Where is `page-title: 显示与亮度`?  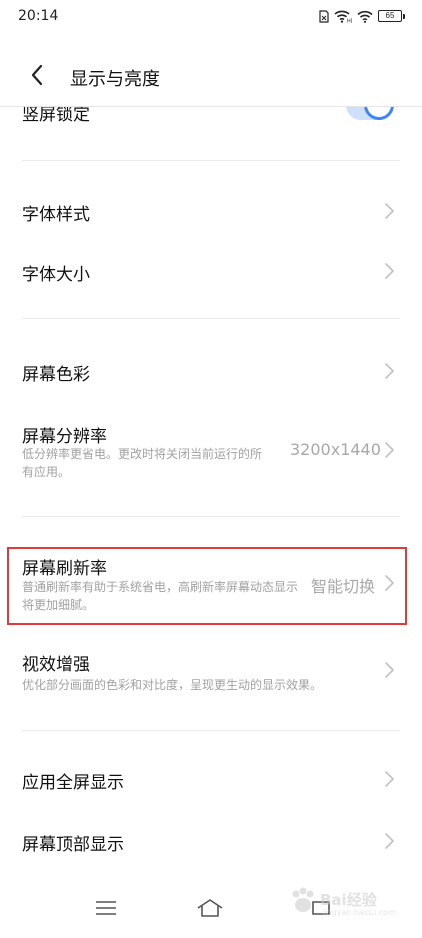 page-title: 显示与亮度 is located at coordinates (115, 79).